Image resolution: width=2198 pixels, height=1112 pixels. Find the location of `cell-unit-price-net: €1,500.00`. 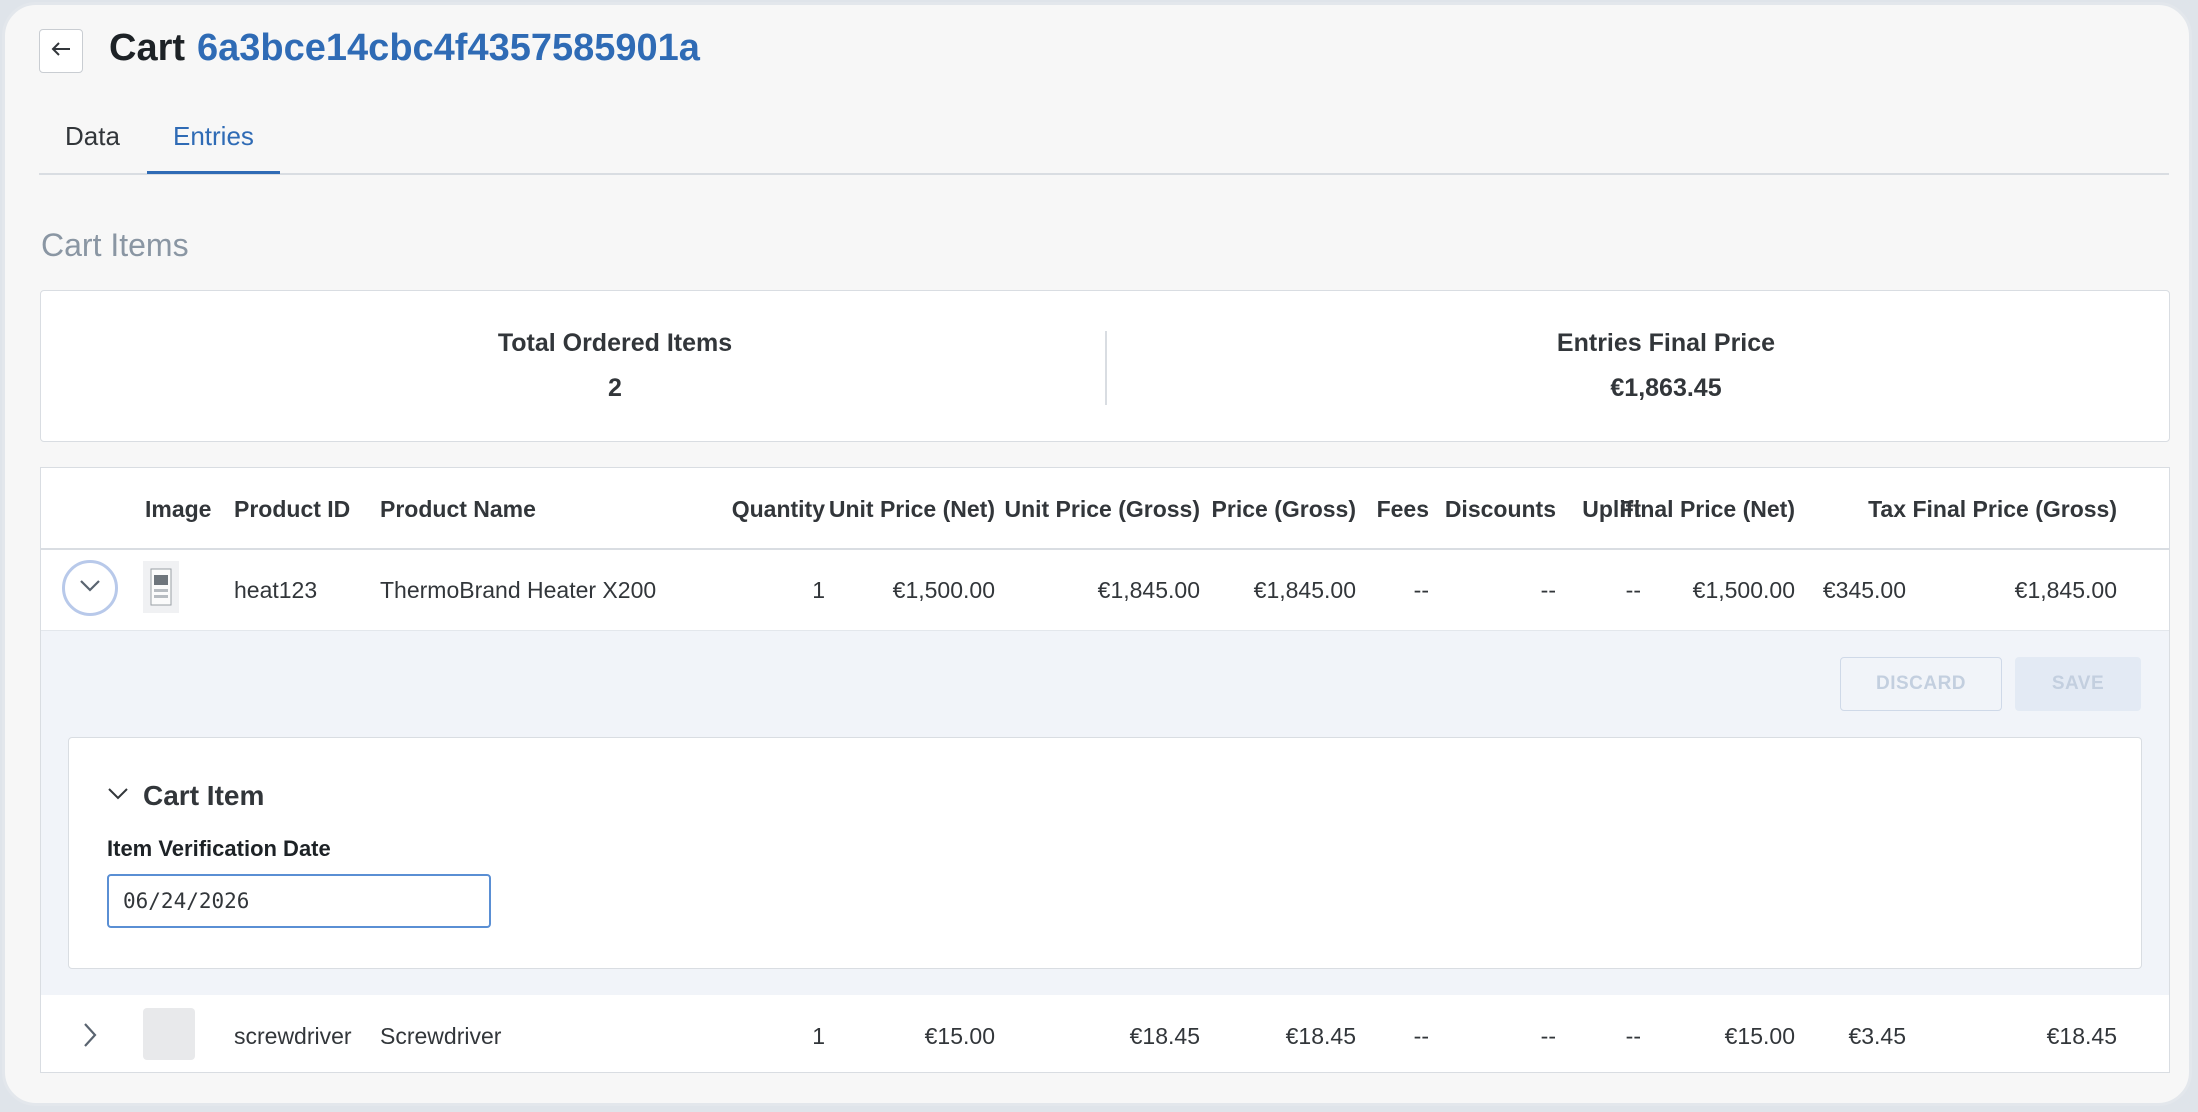

cell-unit-price-net: €1,500.00 is located at coordinates (943, 590).